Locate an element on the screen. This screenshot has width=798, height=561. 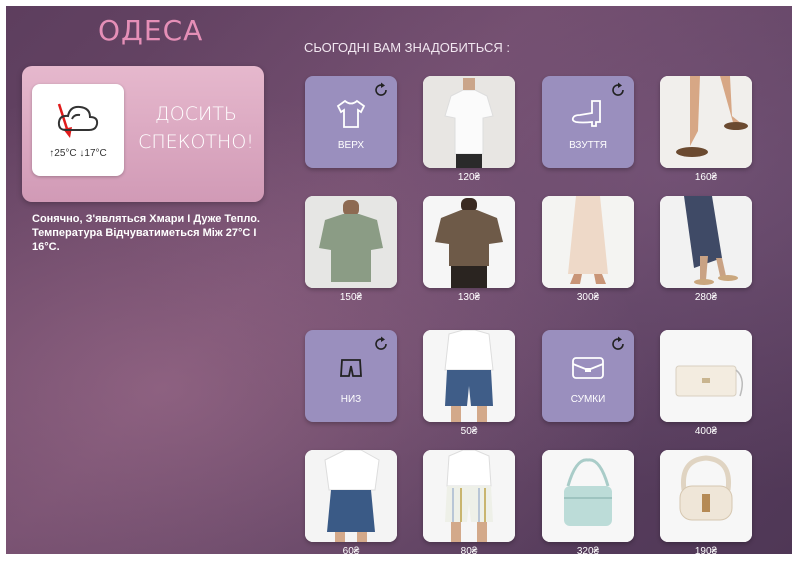
product-navy-skirt is located at coordinates (706, 242).